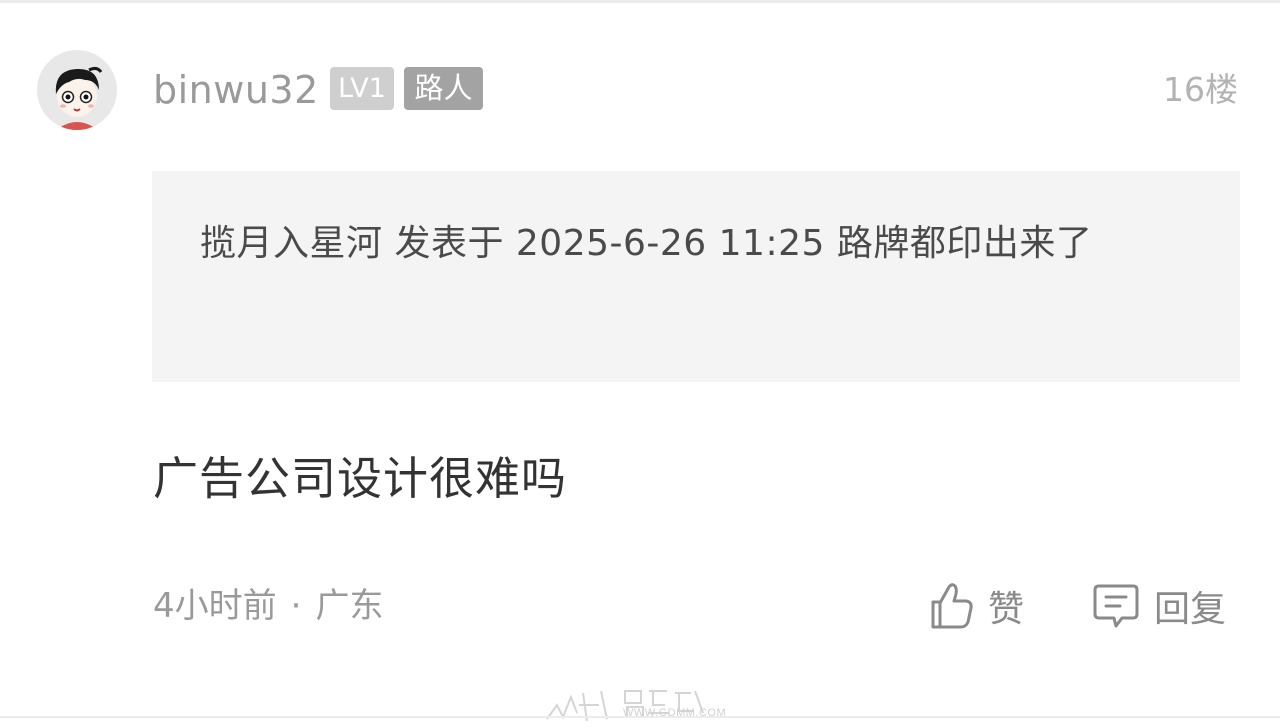 The image size is (1280, 728). I want to click on comment-icon, so click(1116, 606).